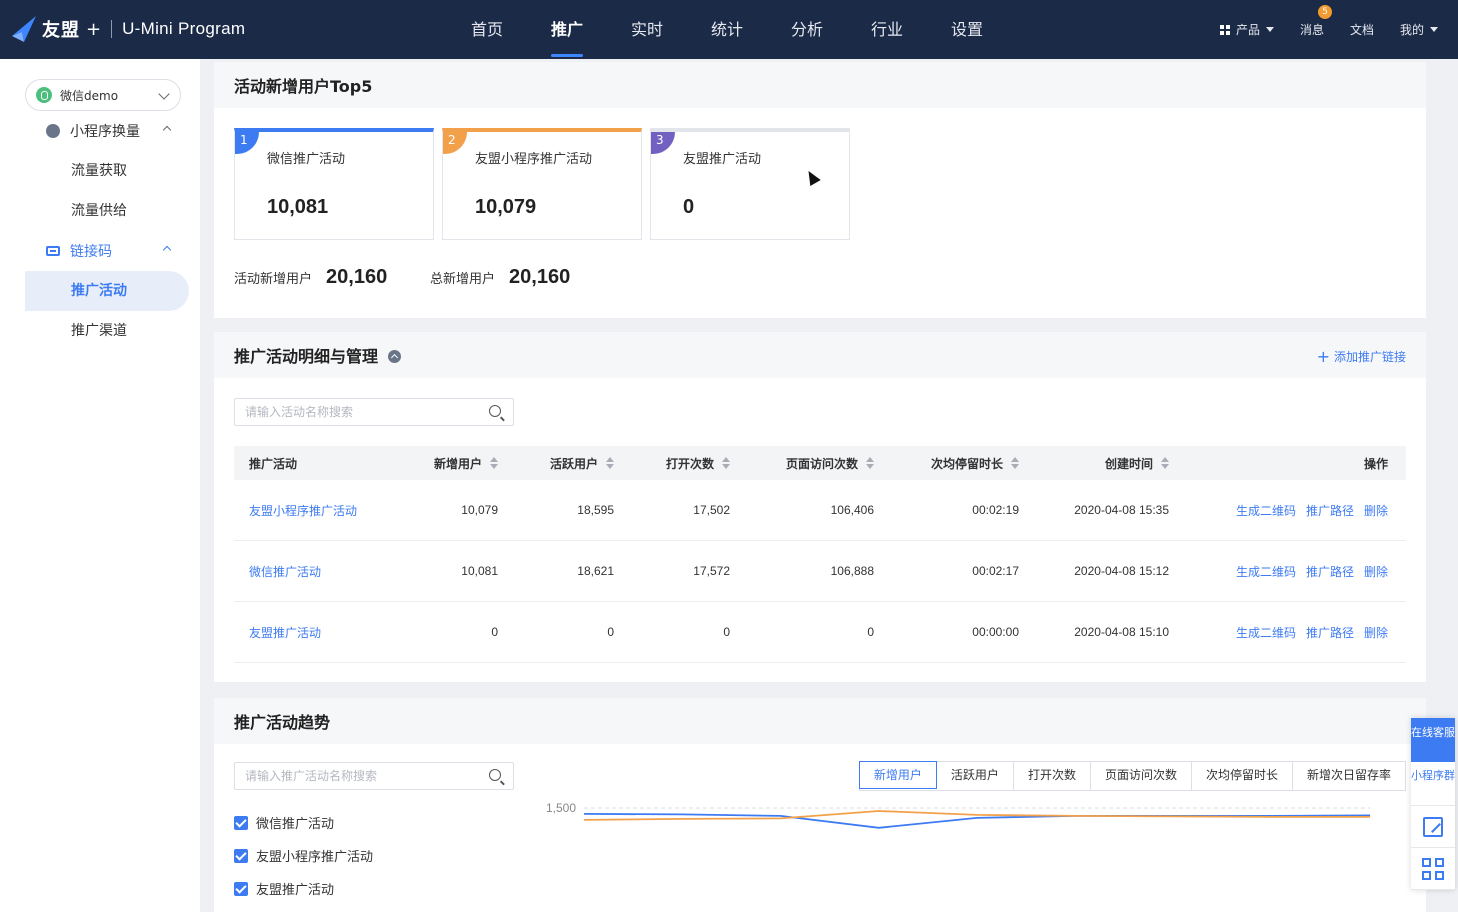  Describe the element at coordinates (946, 463) in the screenshot. I see `col-avg-stay: 次均停留时长` at that location.